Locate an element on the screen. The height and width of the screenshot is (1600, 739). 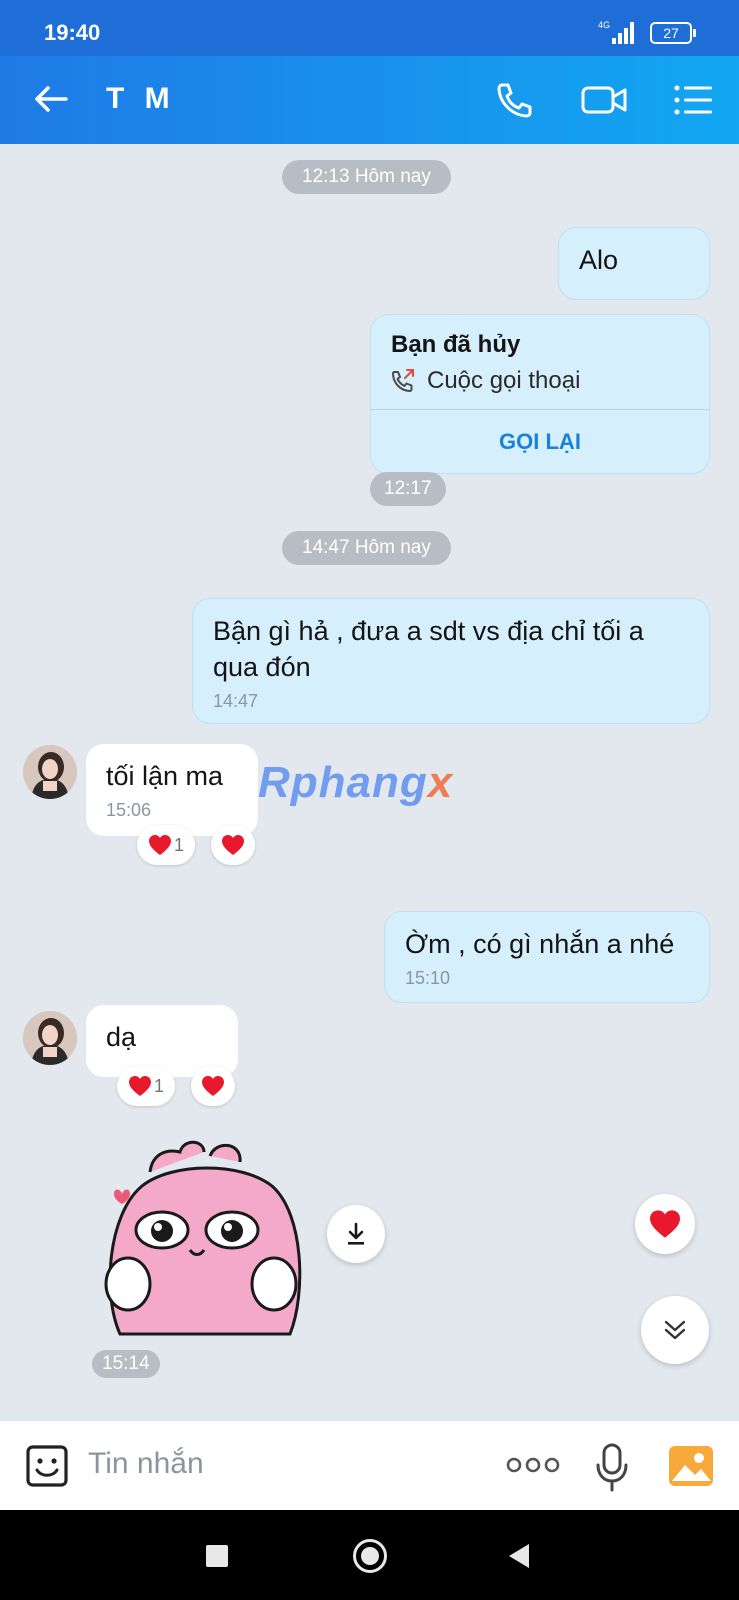
status-time: 19:40 is located at coordinates (72, 32).